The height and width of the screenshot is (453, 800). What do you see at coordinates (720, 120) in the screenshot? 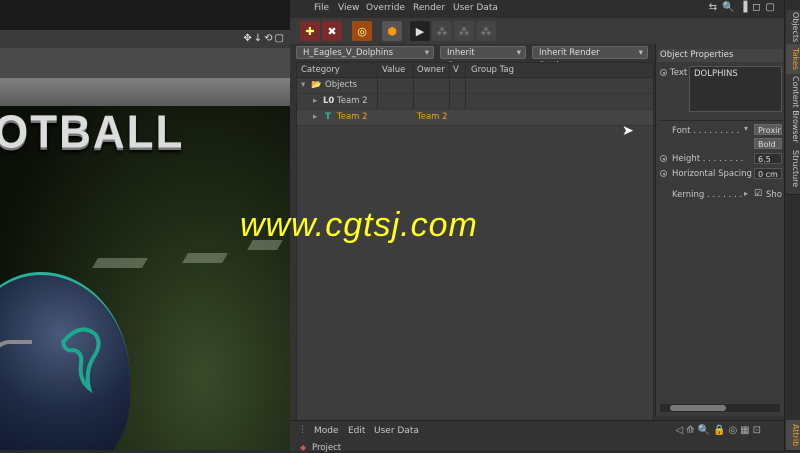
I see `divider` at bounding box center [720, 120].